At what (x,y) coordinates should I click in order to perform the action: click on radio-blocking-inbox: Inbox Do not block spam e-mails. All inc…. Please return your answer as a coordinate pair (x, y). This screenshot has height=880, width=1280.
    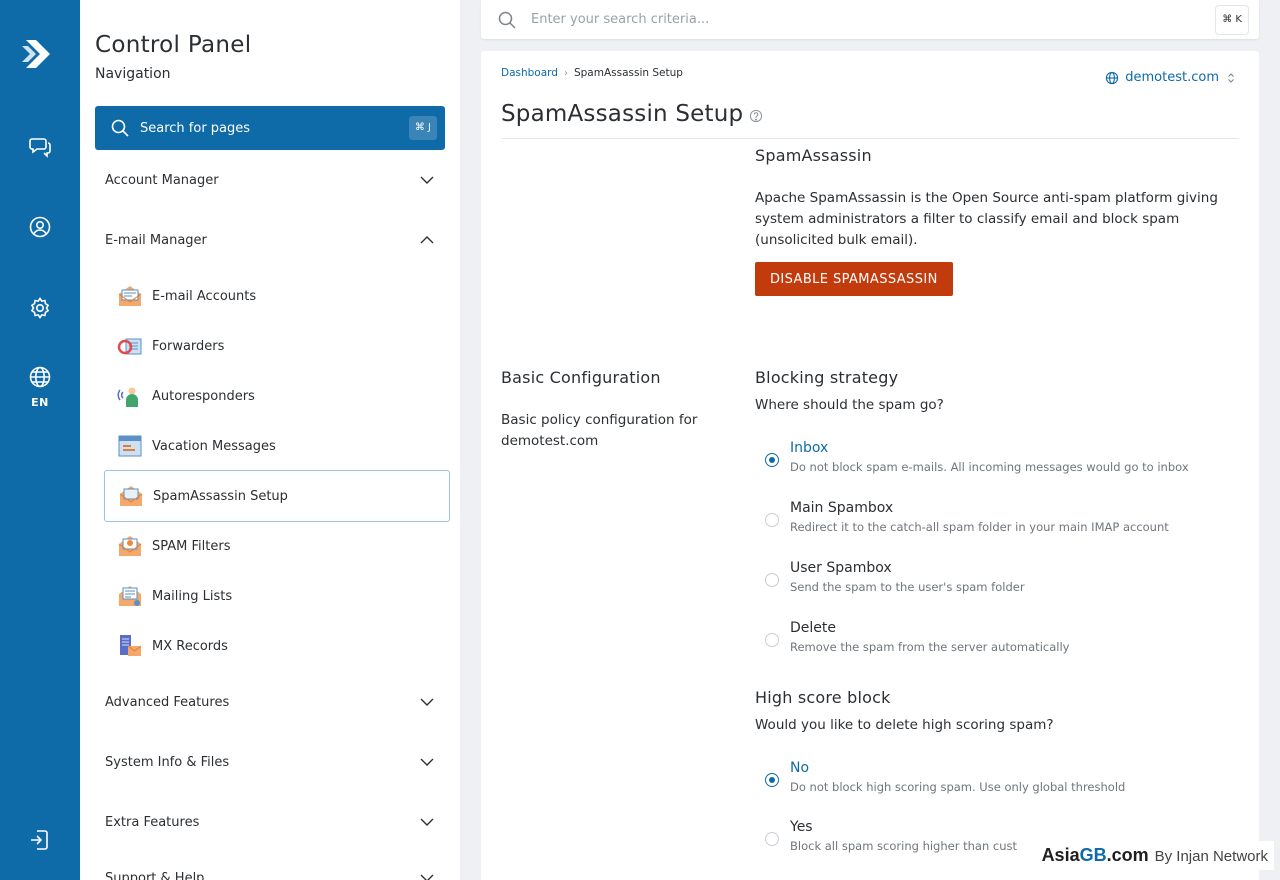
    Looking at the image, I should click on (995, 460).